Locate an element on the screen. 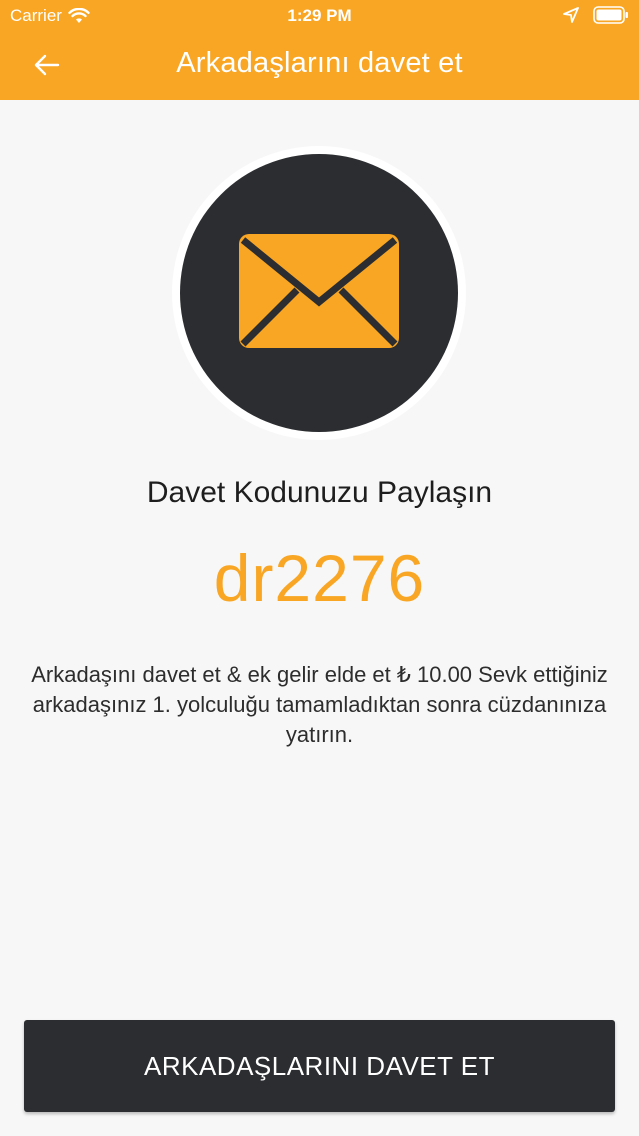 This screenshot has width=639, height=1136. status-time: 1:29 PM is located at coordinates (319, 15).